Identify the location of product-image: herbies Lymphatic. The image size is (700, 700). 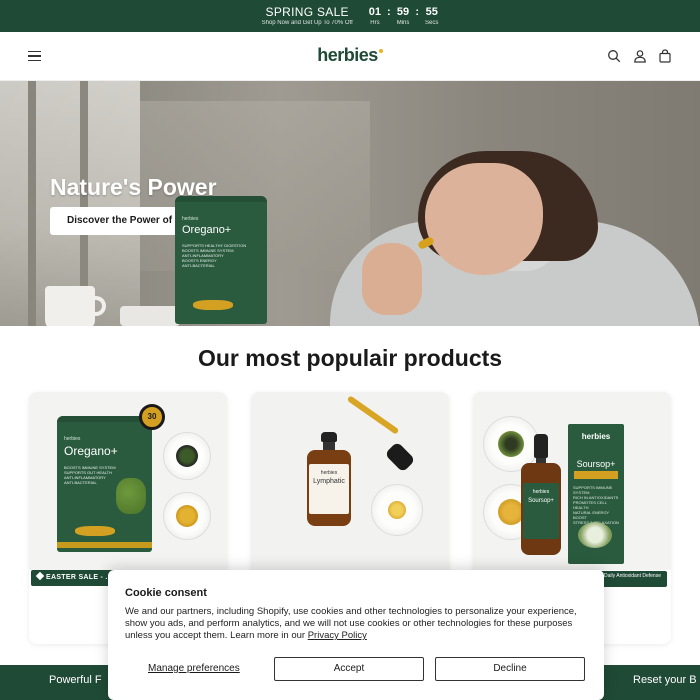
(350, 481).